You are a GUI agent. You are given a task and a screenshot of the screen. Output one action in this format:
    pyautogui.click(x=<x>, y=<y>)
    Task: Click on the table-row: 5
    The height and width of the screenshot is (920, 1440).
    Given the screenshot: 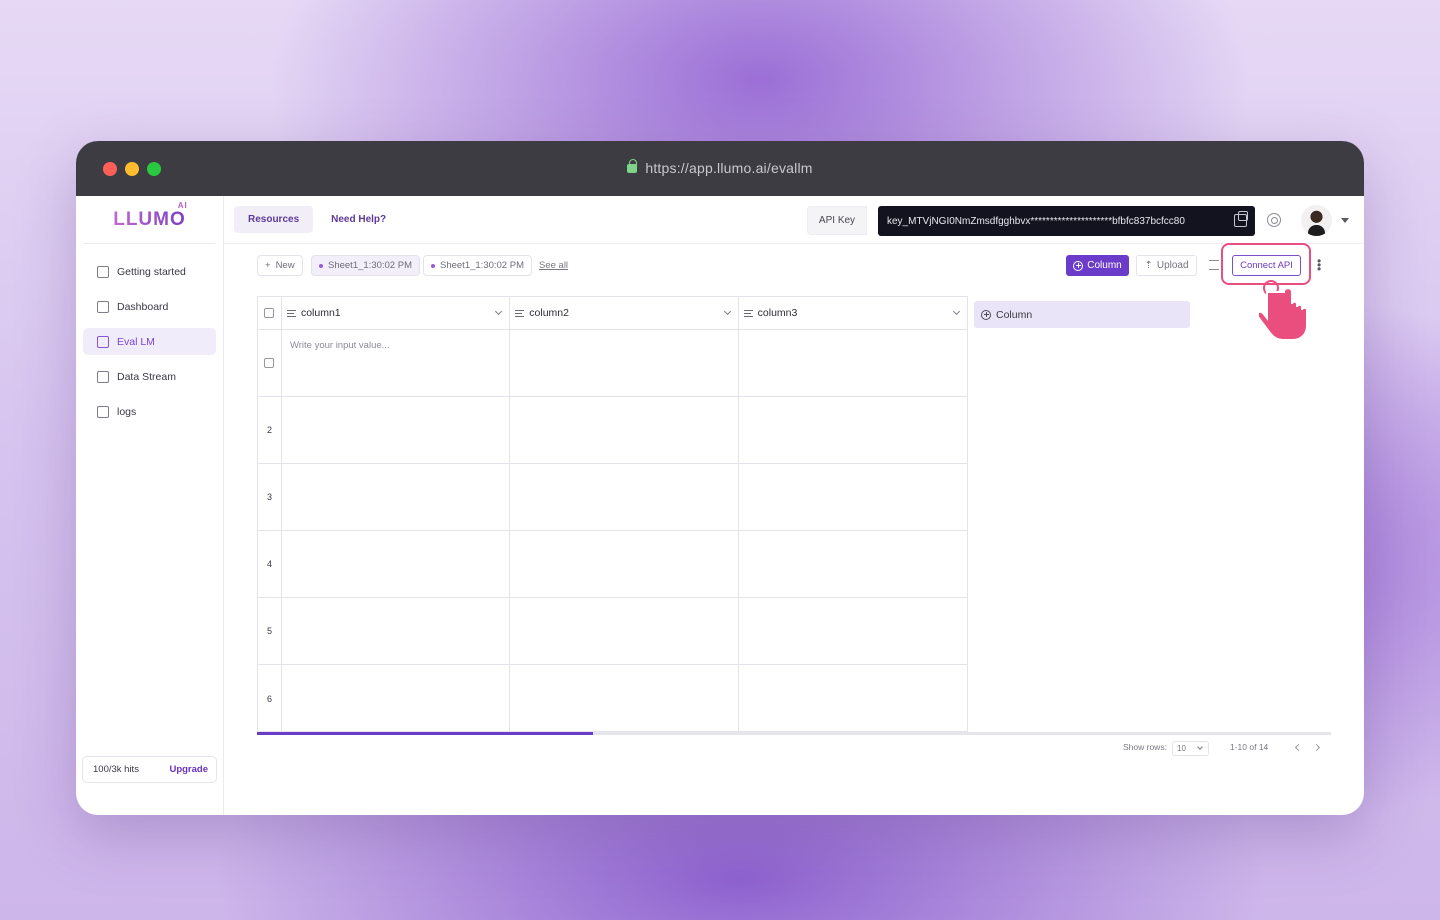 What is the action you would take?
    pyautogui.click(x=612, y=631)
    